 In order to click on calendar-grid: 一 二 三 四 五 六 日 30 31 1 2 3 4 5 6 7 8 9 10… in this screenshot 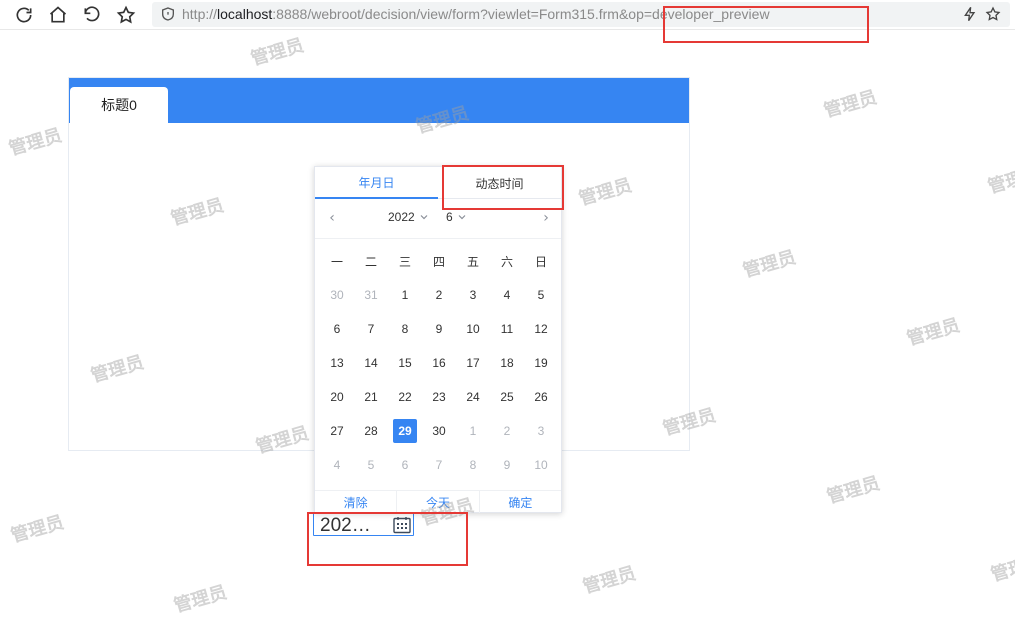, I will do `click(439, 363)`.